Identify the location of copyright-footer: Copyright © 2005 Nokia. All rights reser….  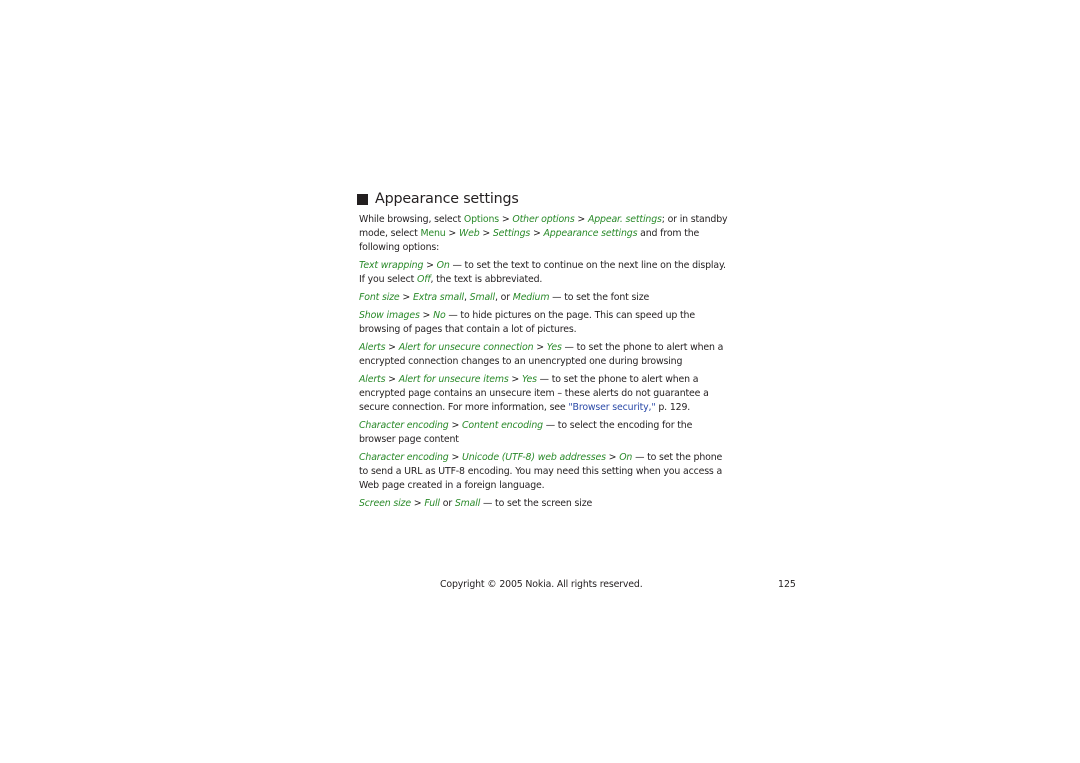
(541, 584).